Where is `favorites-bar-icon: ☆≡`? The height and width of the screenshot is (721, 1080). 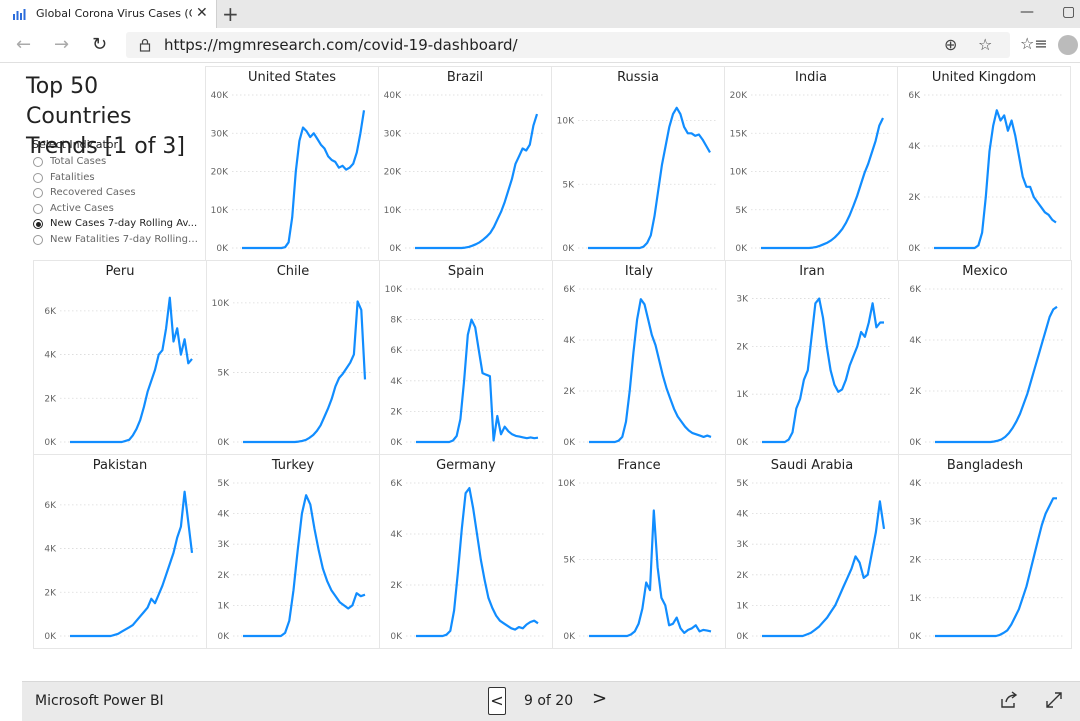
favorites-bar-icon: ☆≡ is located at coordinates (1034, 43).